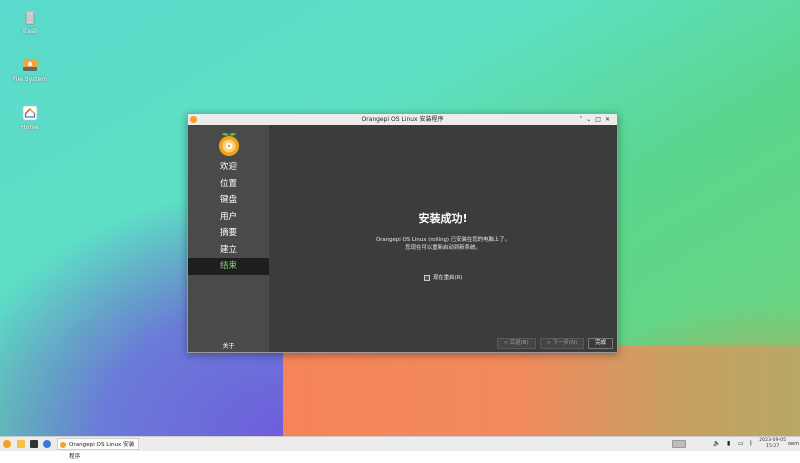 This screenshot has width=800, height=463. I want to click on step-users: 用户, so click(228, 216).